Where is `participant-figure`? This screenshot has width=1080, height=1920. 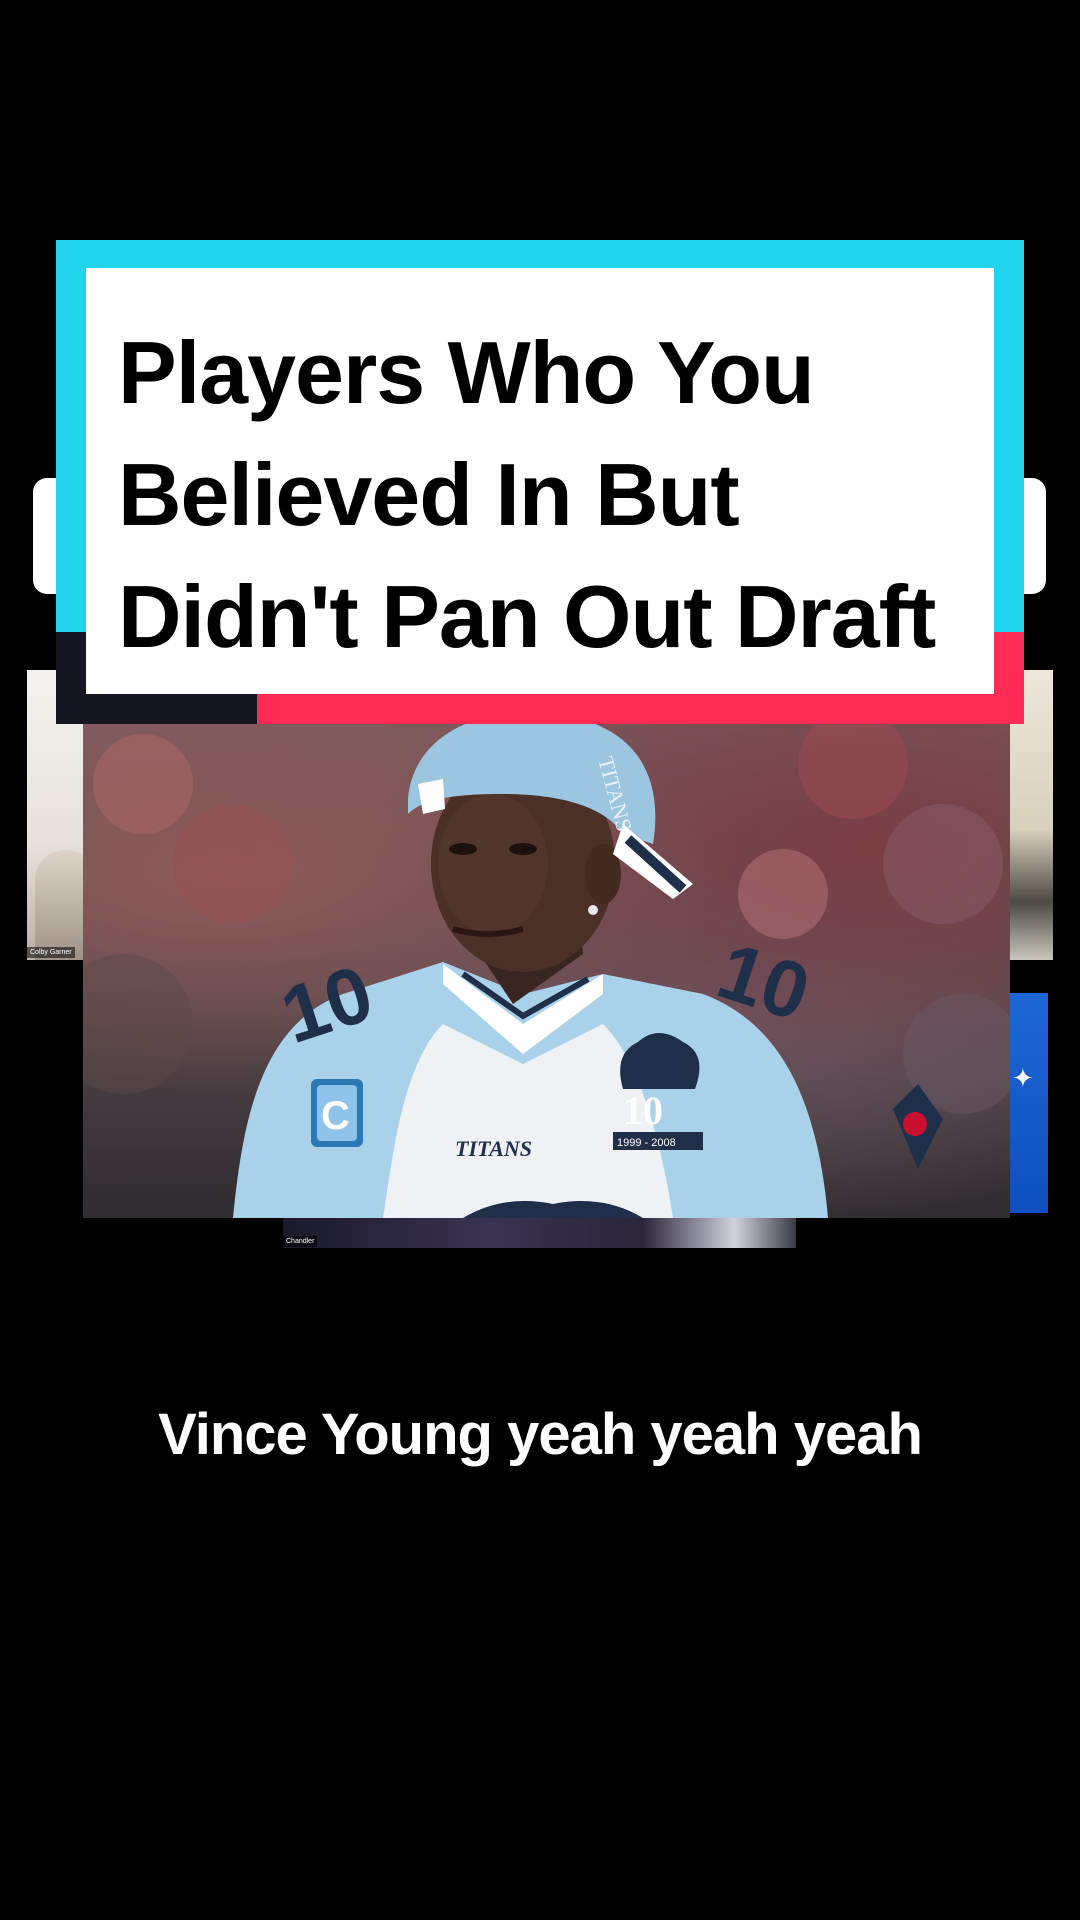 participant-figure is located at coordinates (59, 905).